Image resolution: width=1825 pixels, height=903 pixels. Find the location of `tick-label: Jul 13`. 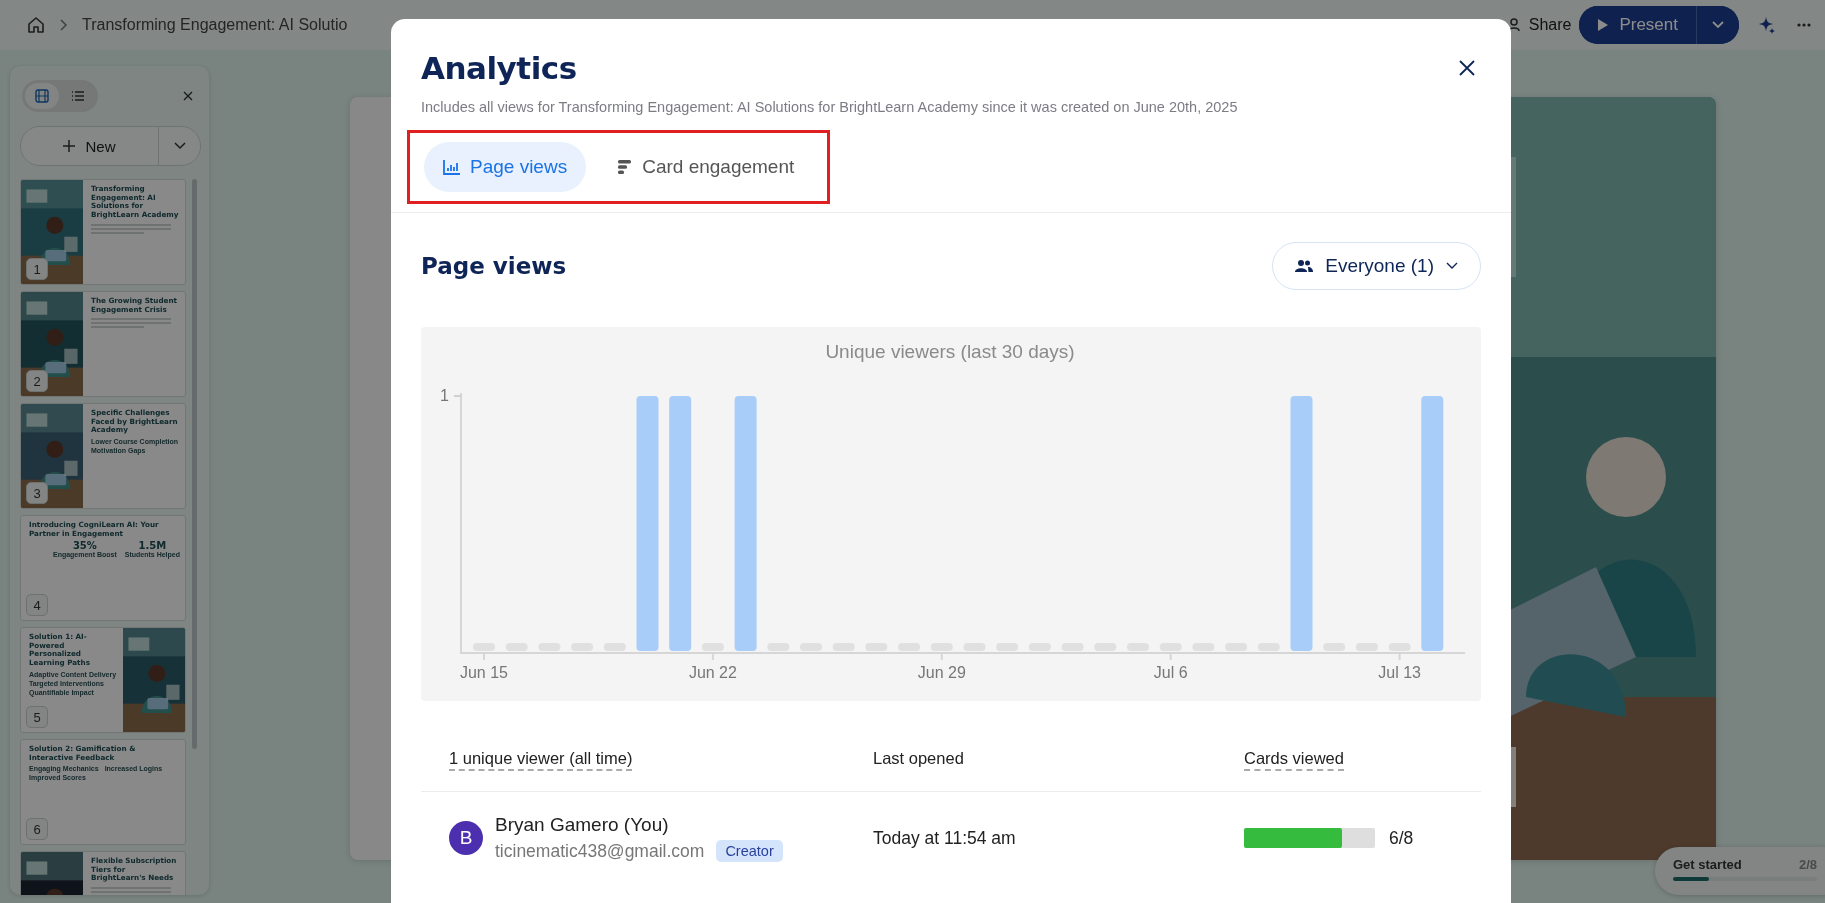

tick-label: Jul 13 is located at coordinates (1399, 672).